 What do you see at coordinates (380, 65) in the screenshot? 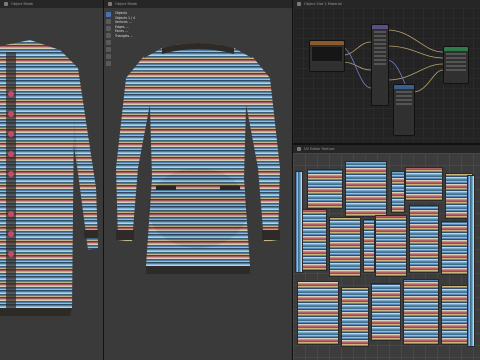
I see `mapping-node` at bounding box center [380, 65].